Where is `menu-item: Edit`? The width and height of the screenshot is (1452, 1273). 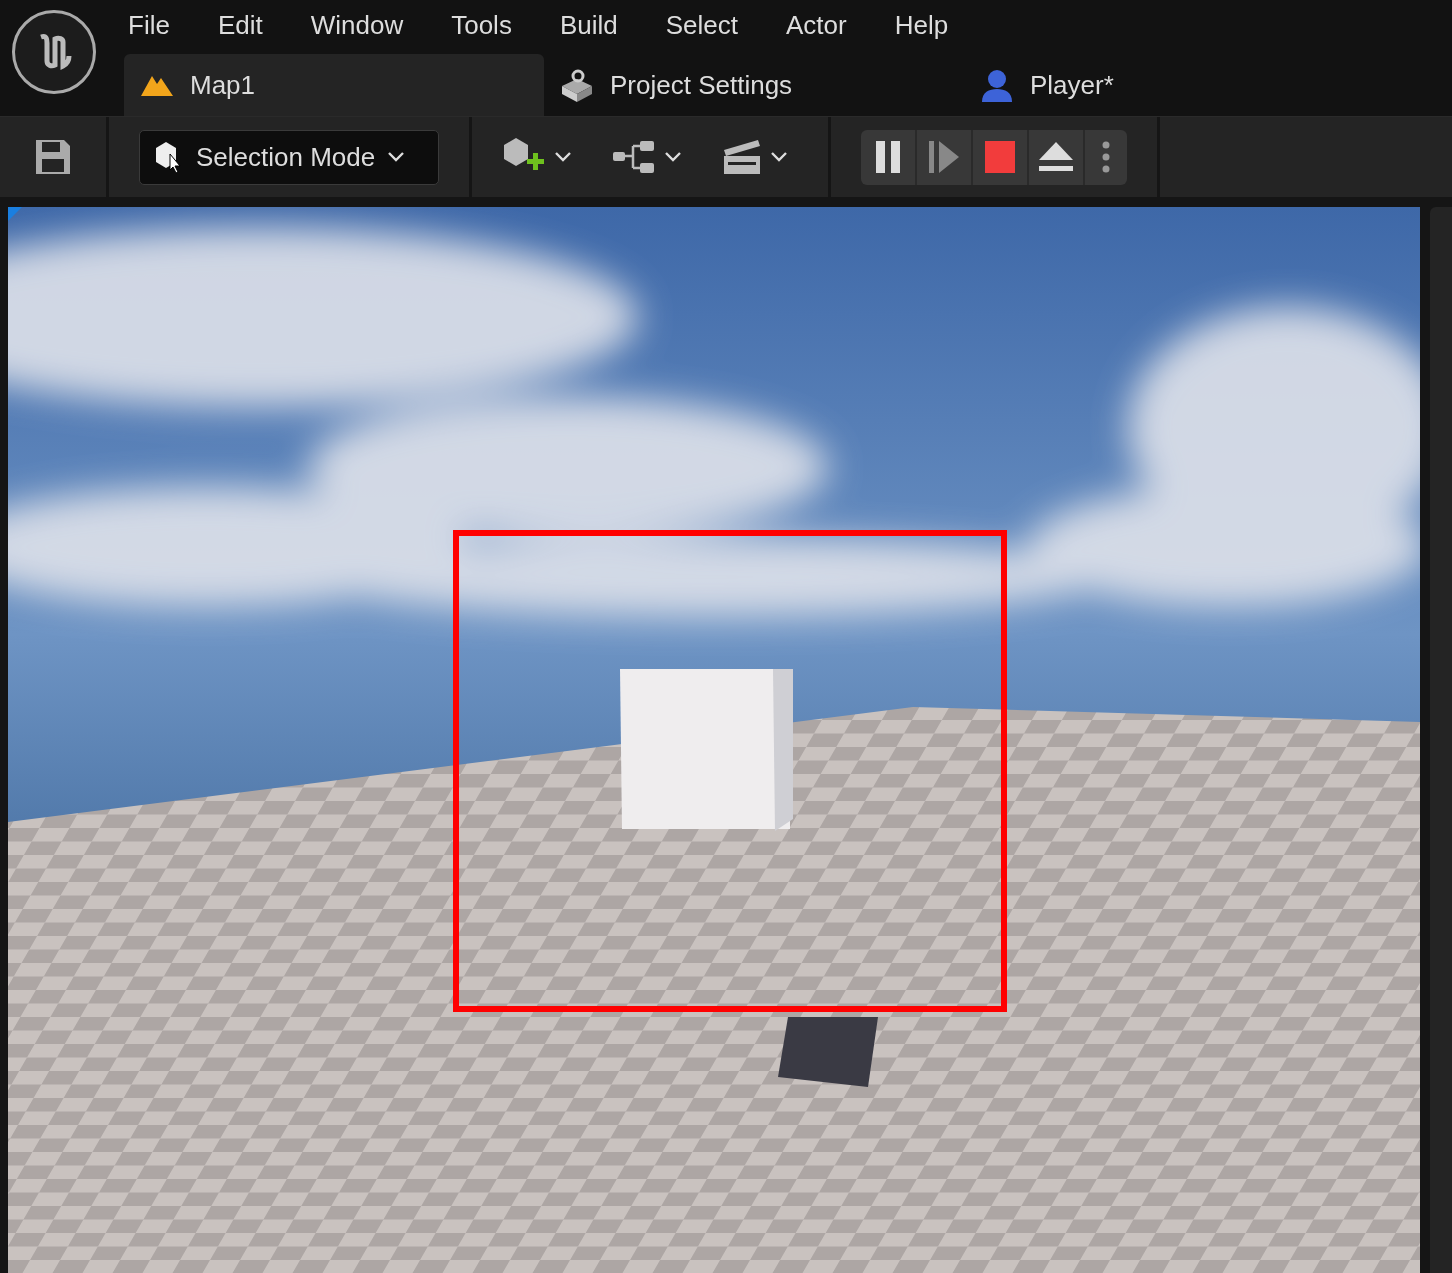 menu-item: Edit is located at coordinates (240, 25).